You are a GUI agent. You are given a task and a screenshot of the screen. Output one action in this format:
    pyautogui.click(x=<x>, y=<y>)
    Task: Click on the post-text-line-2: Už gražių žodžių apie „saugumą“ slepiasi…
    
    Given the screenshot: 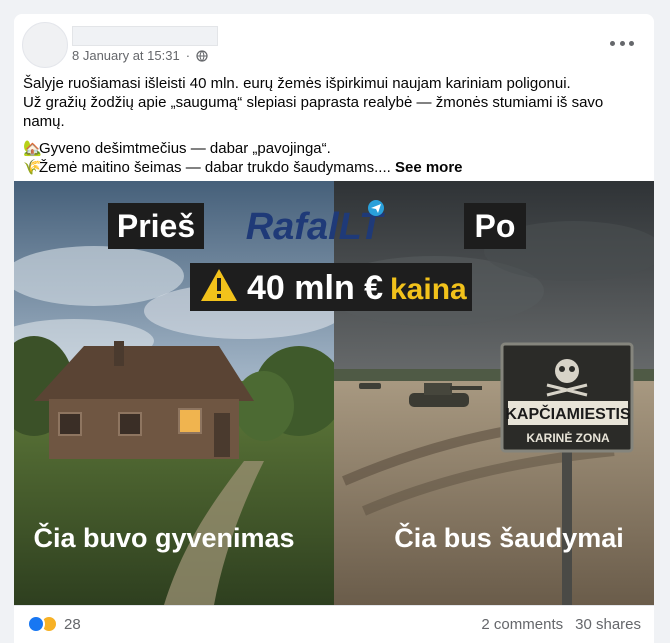 What is the action you would take?
    pyautogui.click(x=313, y=112)
    